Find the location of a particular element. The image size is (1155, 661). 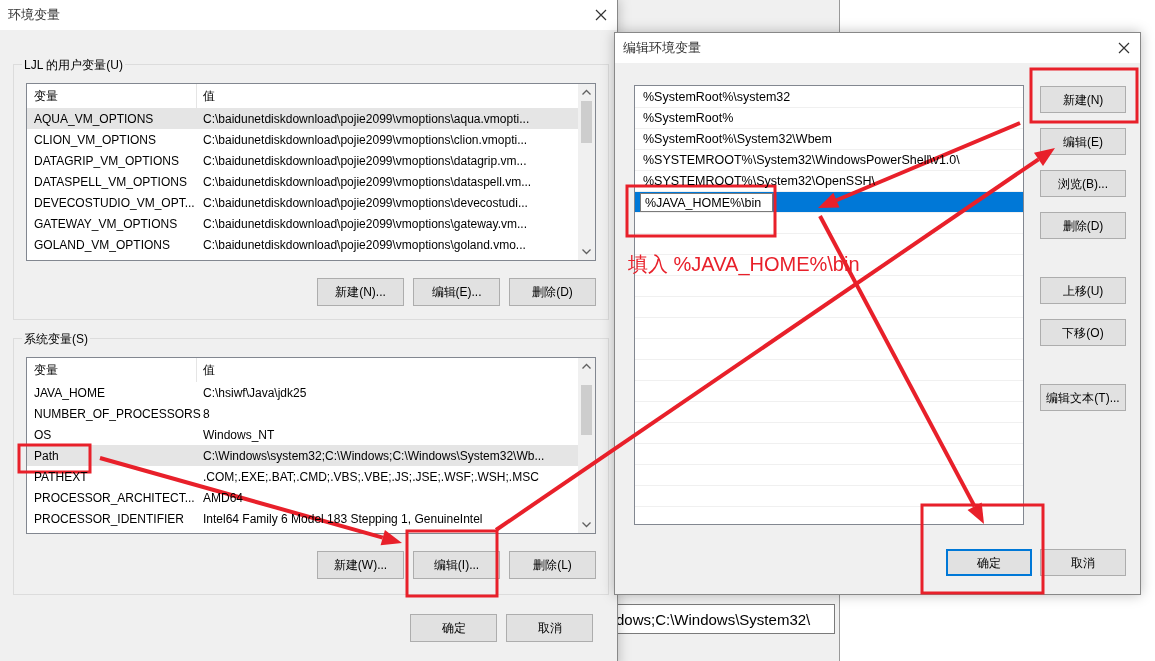

path-entry: %SystemRoot%\system32 is located at coordinates (717, 97).